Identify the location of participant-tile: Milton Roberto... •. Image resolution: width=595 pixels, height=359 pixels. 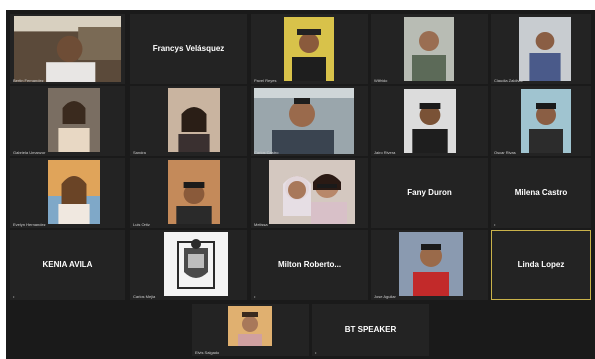
(309, 265).